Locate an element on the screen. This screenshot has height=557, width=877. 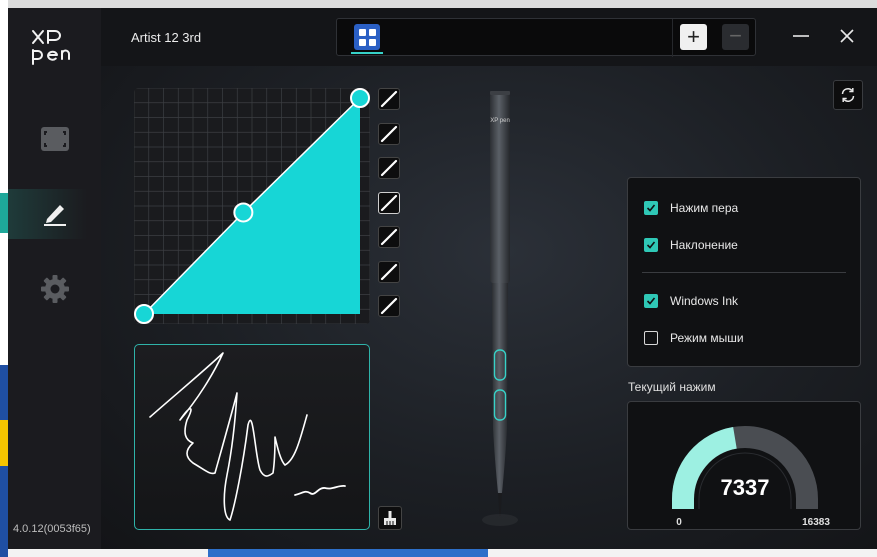
pressure-curve-graph is located at coordinates (252, 206).